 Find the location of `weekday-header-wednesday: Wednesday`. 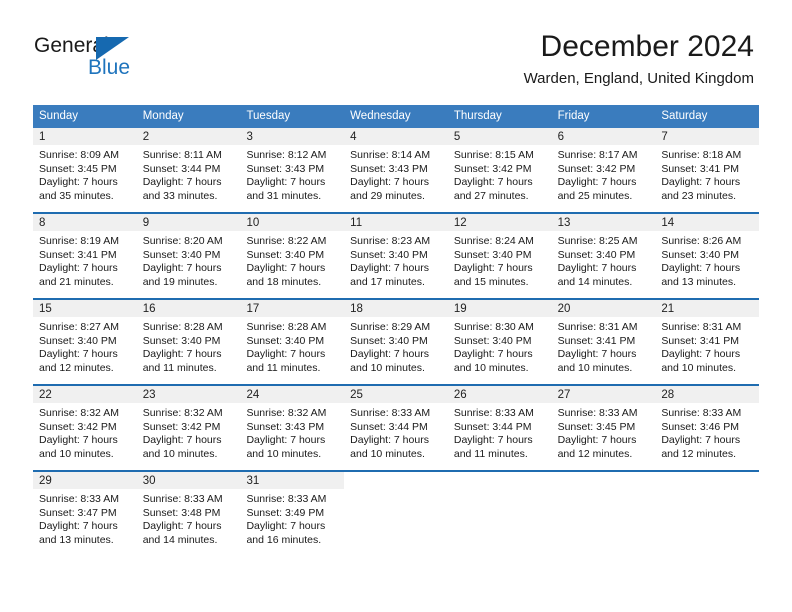

weekday-header-wednesday: Wednesday is located at coordinates (380, 116).